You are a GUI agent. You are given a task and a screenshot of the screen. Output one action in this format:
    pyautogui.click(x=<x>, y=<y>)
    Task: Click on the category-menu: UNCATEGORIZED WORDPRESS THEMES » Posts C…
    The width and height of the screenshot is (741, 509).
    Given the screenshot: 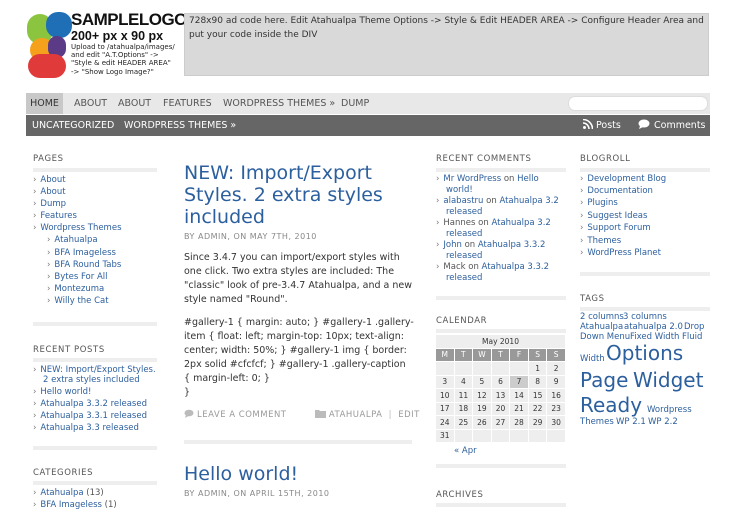 What is the action you would take?
    pyautogui.click(x=368, y=125)
    